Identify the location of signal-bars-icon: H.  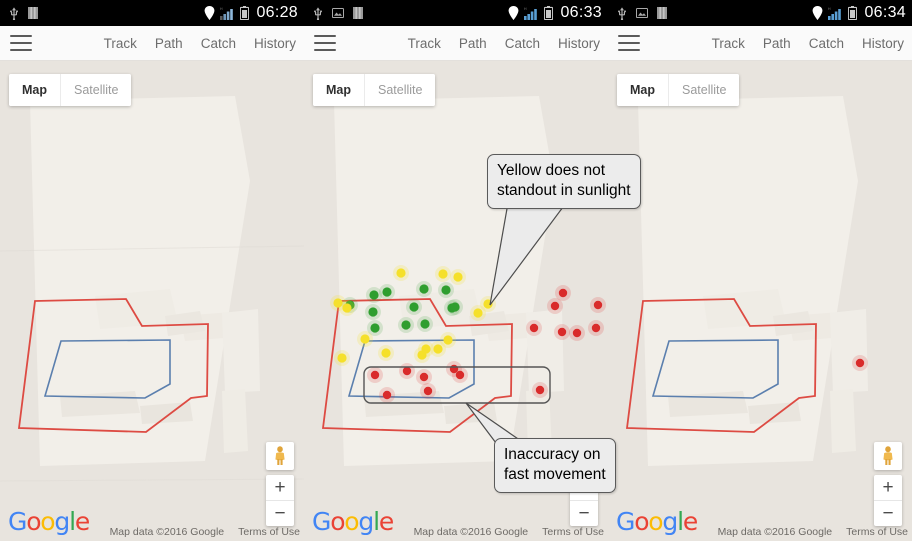
(227, 13).